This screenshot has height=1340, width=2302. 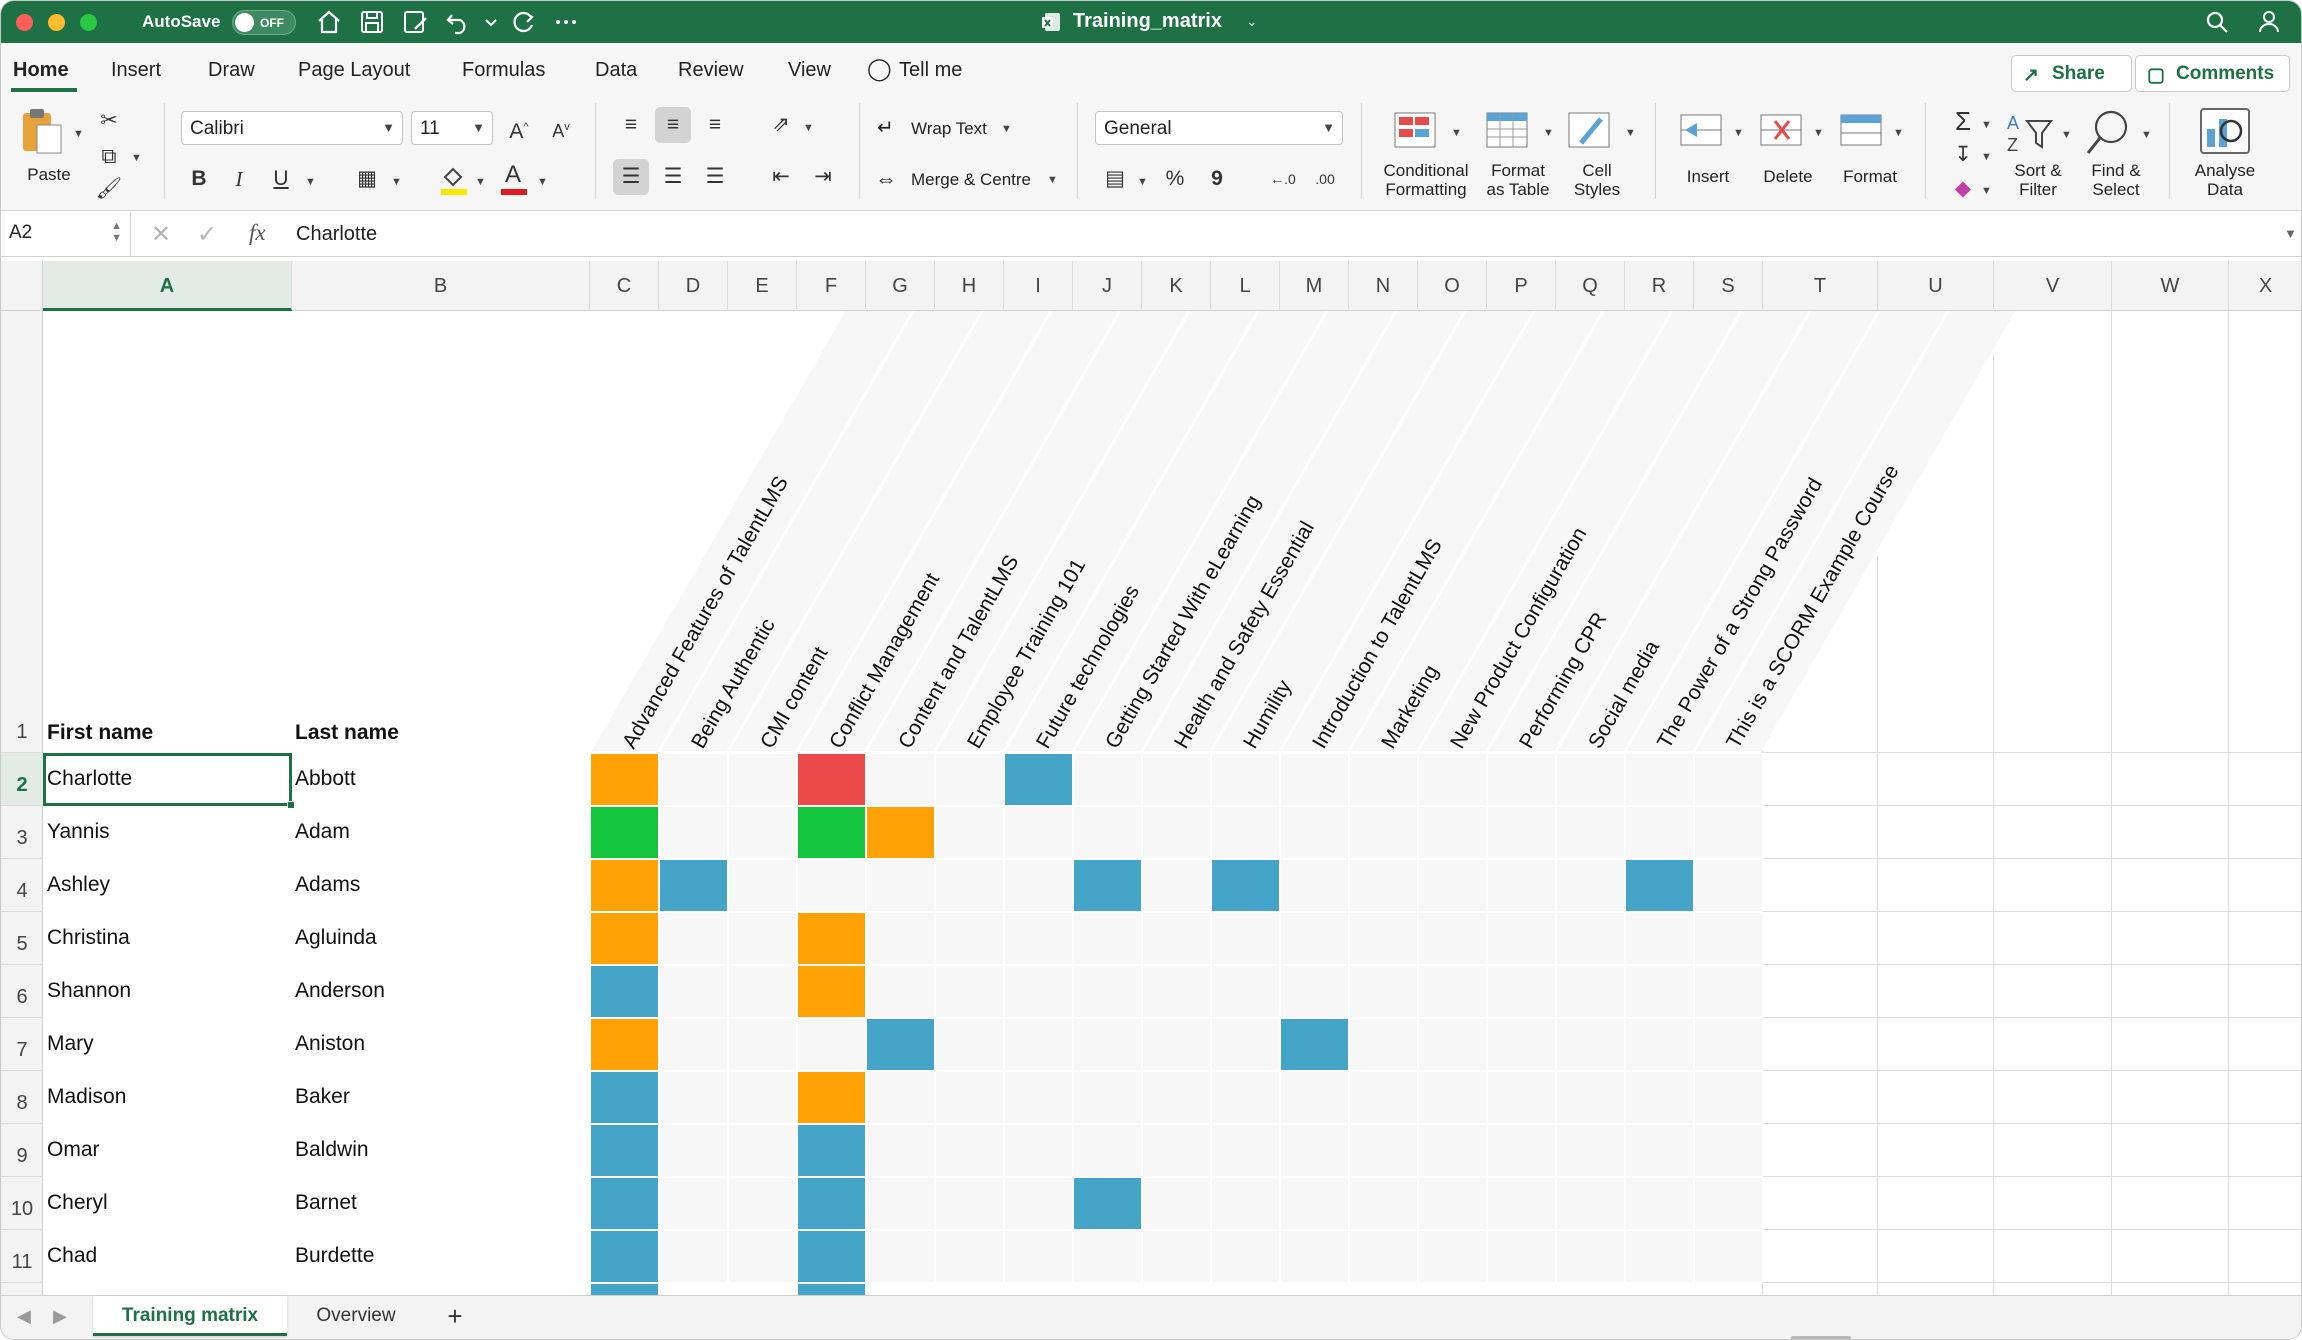 What do you see at coordinates (2170, 286) in the screenshot?
I see `column-header: W` at bounding box center [2170, 286].